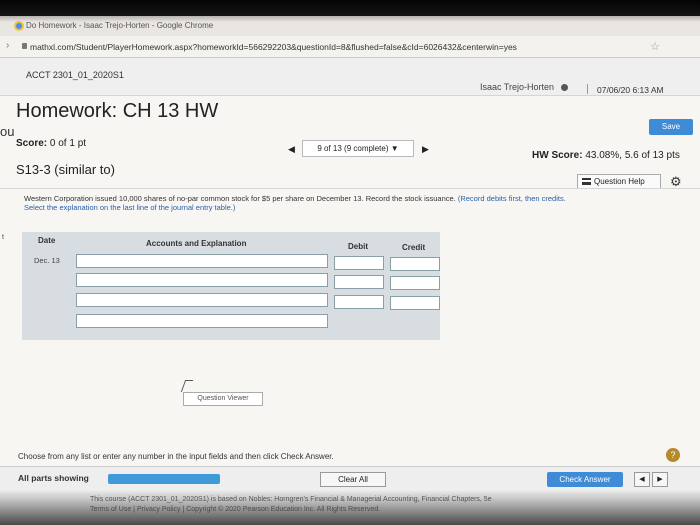  What do you see at coordinates (414, 247) in the screenshot?
I see `col-header-credit: Credit` at bounding box center [414, 247].